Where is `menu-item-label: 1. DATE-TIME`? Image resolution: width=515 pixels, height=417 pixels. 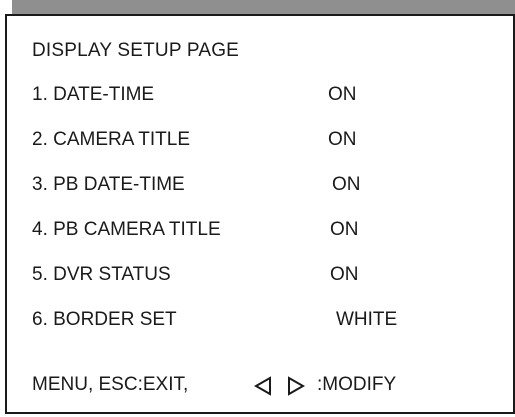
menu-item-label: 1. DATE-TIME is located at coordinates (93, 94).